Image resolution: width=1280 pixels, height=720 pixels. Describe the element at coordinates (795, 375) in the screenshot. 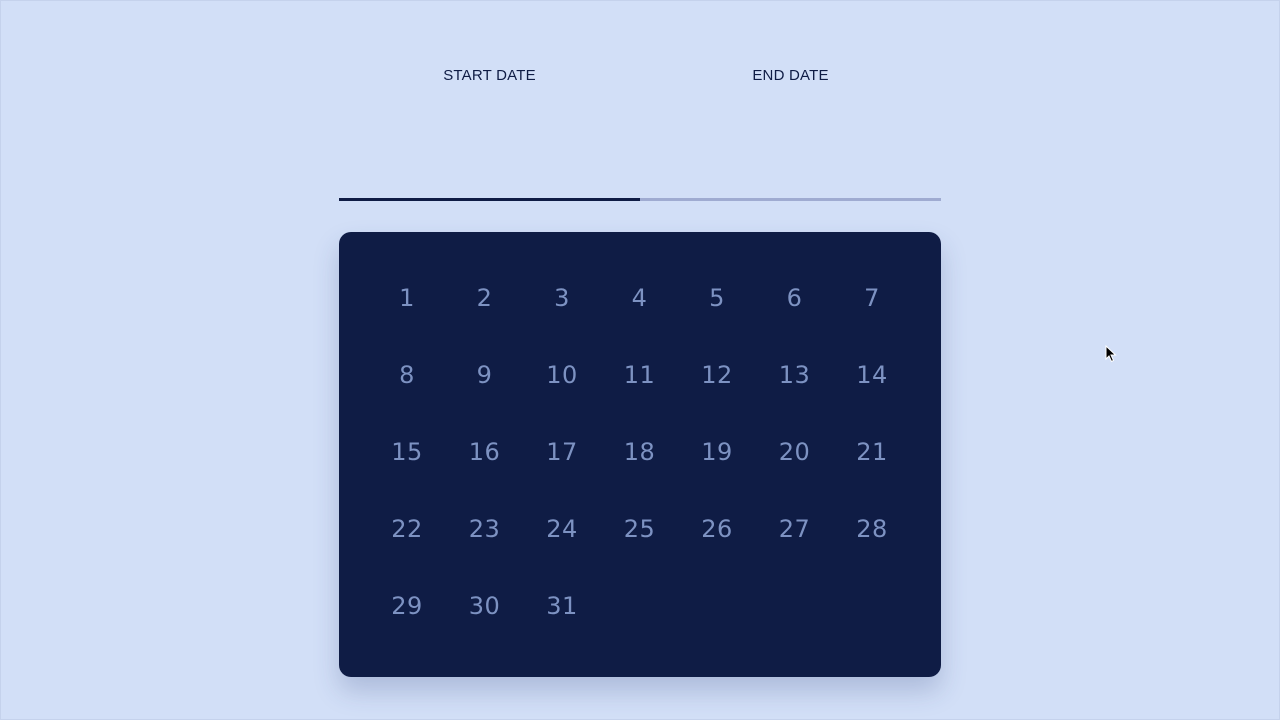

I see `calendar-day: 13` at that location.